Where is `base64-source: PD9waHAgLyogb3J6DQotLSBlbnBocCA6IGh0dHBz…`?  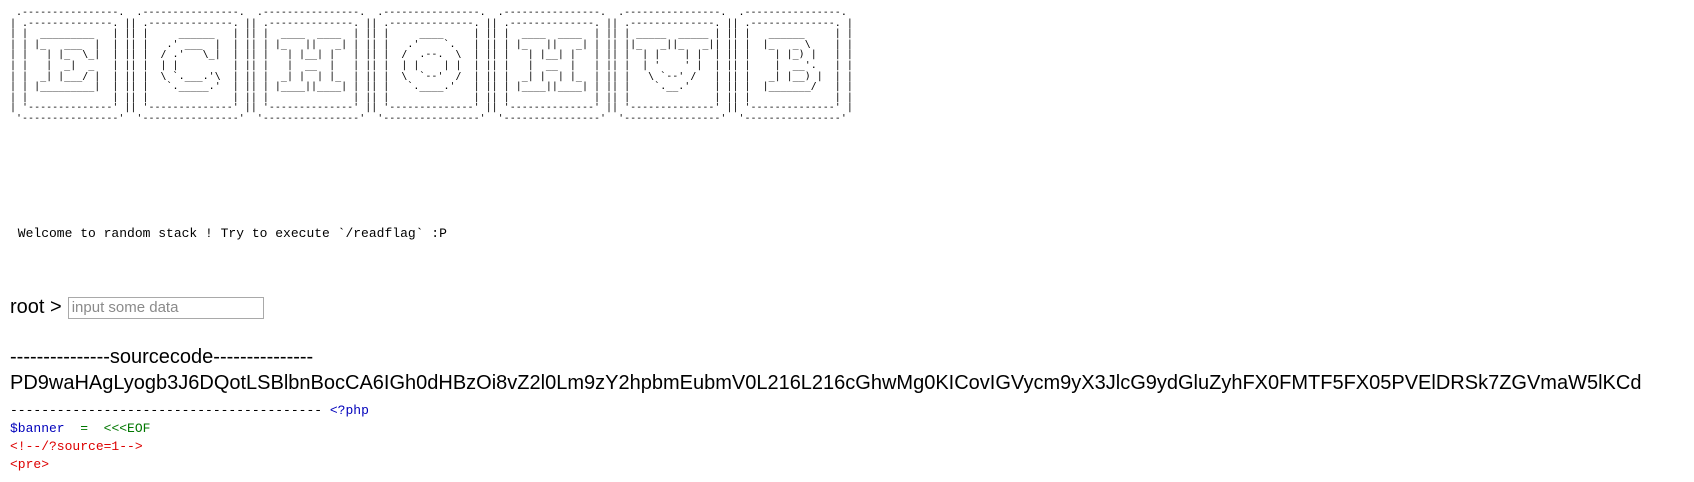 base64-source: PD9waHAgLyogb3J6DQotLSBlbnBocCA6IGh0dHBz… is located at coordinates (826, 383).